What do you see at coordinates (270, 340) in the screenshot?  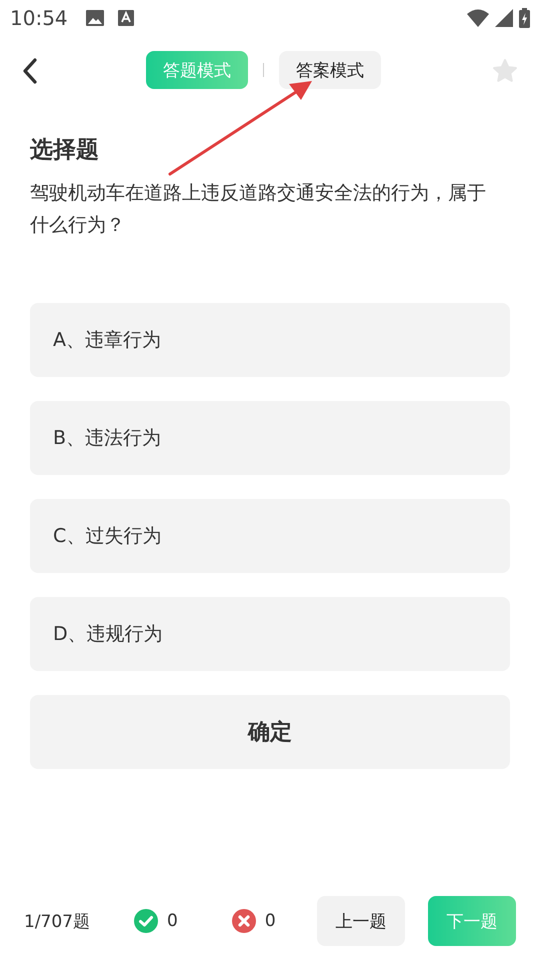 I see `answer-option: A、违章行为` at bounding box center [270, 340].